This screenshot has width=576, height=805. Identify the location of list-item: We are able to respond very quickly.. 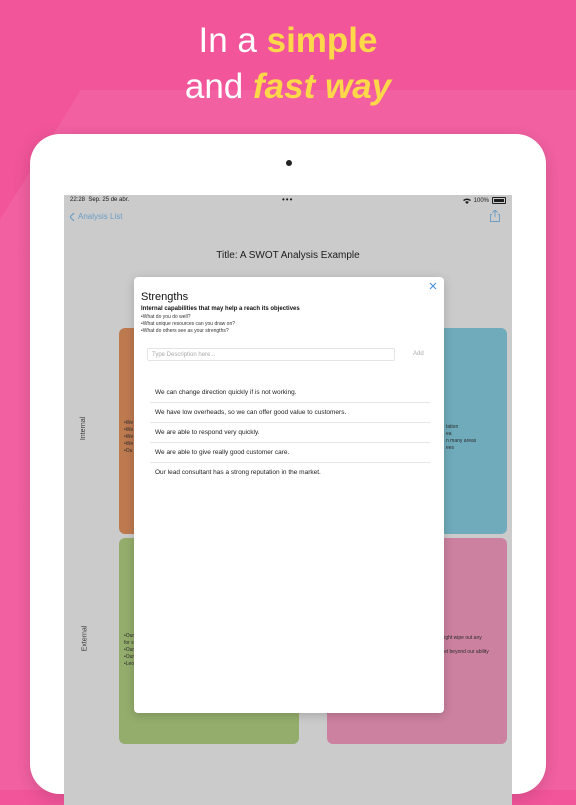
(290, 433).